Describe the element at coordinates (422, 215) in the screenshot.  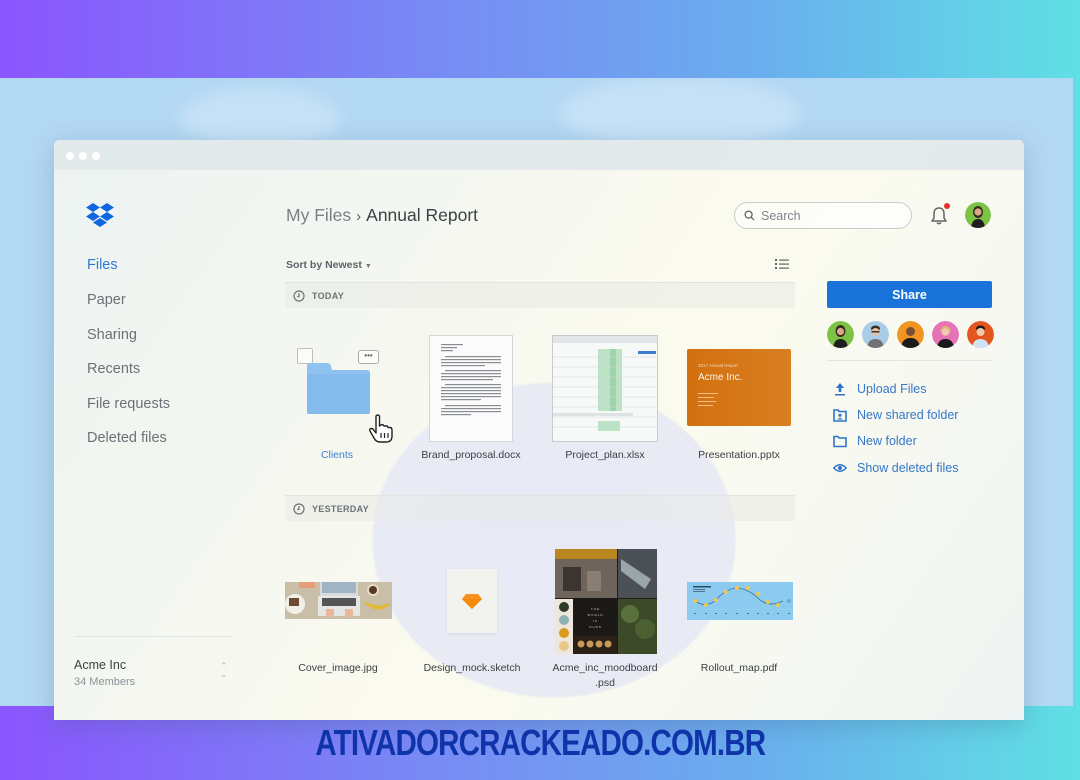
I see `breadcrumb-current: Annual Report` at that location.